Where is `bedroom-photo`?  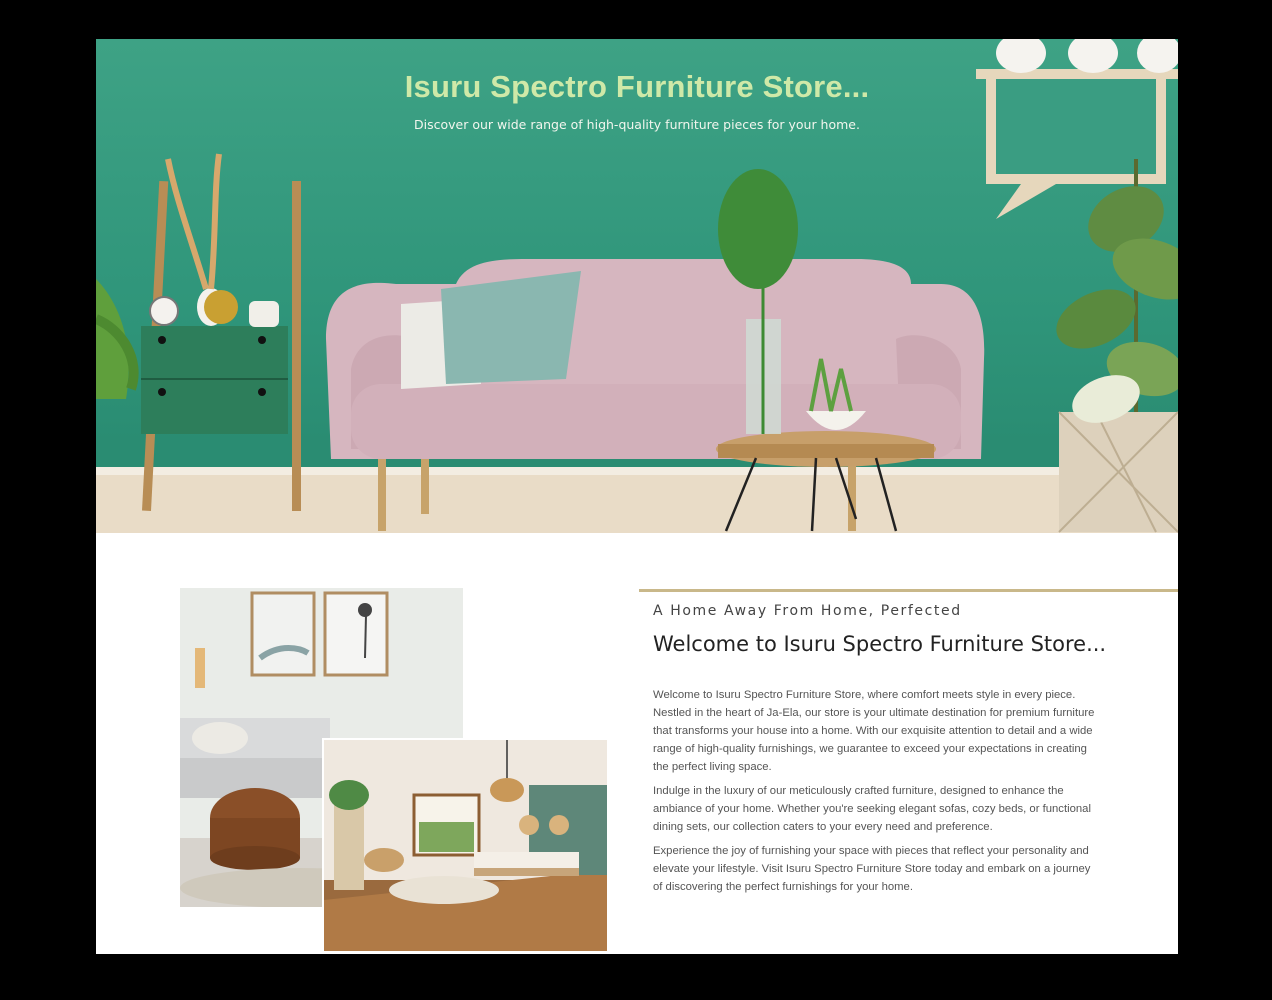
bedroom-photo is located at coordinates (464, 844).